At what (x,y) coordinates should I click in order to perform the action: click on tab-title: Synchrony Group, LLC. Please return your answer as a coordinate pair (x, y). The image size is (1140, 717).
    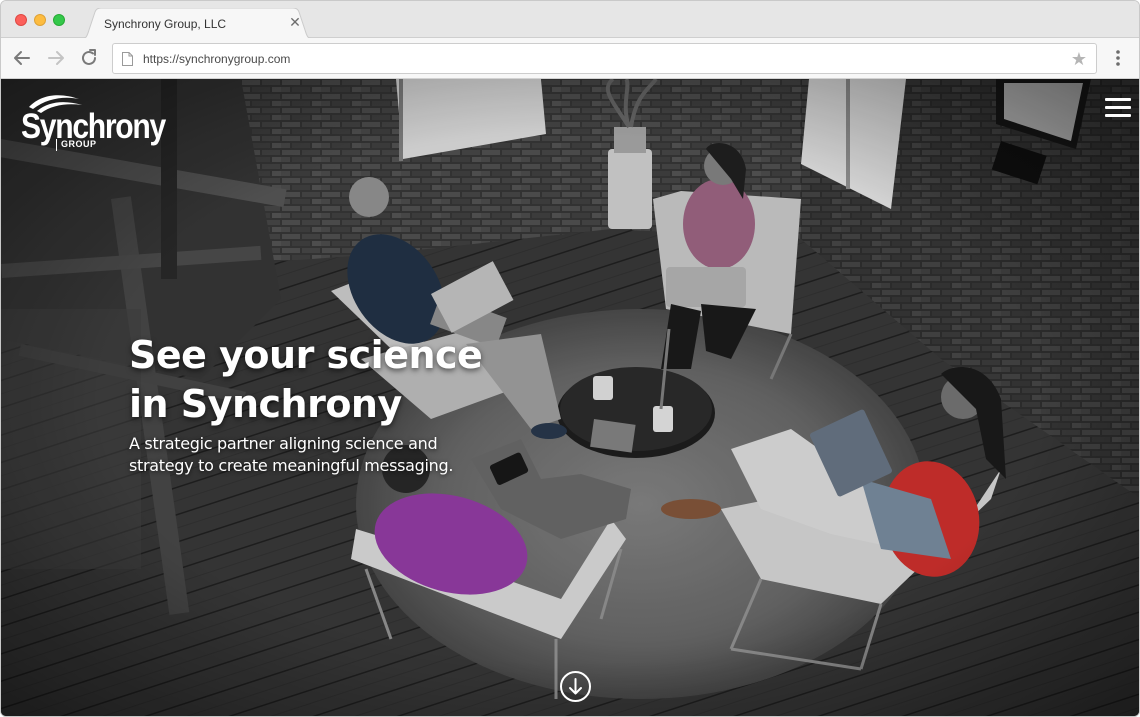
    Looking at the image, I should click on (165, 24).